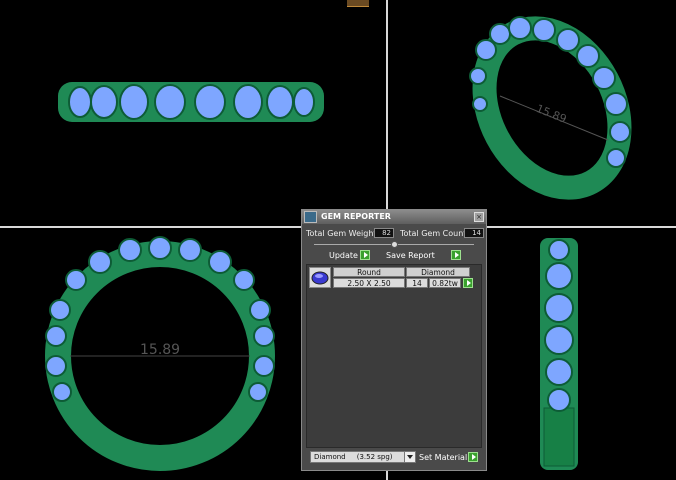  What do you see at coordinates (356, 216) in the screenshot?
I see `panel-title: GEM REPORTER` at bounding box center [356, 216].